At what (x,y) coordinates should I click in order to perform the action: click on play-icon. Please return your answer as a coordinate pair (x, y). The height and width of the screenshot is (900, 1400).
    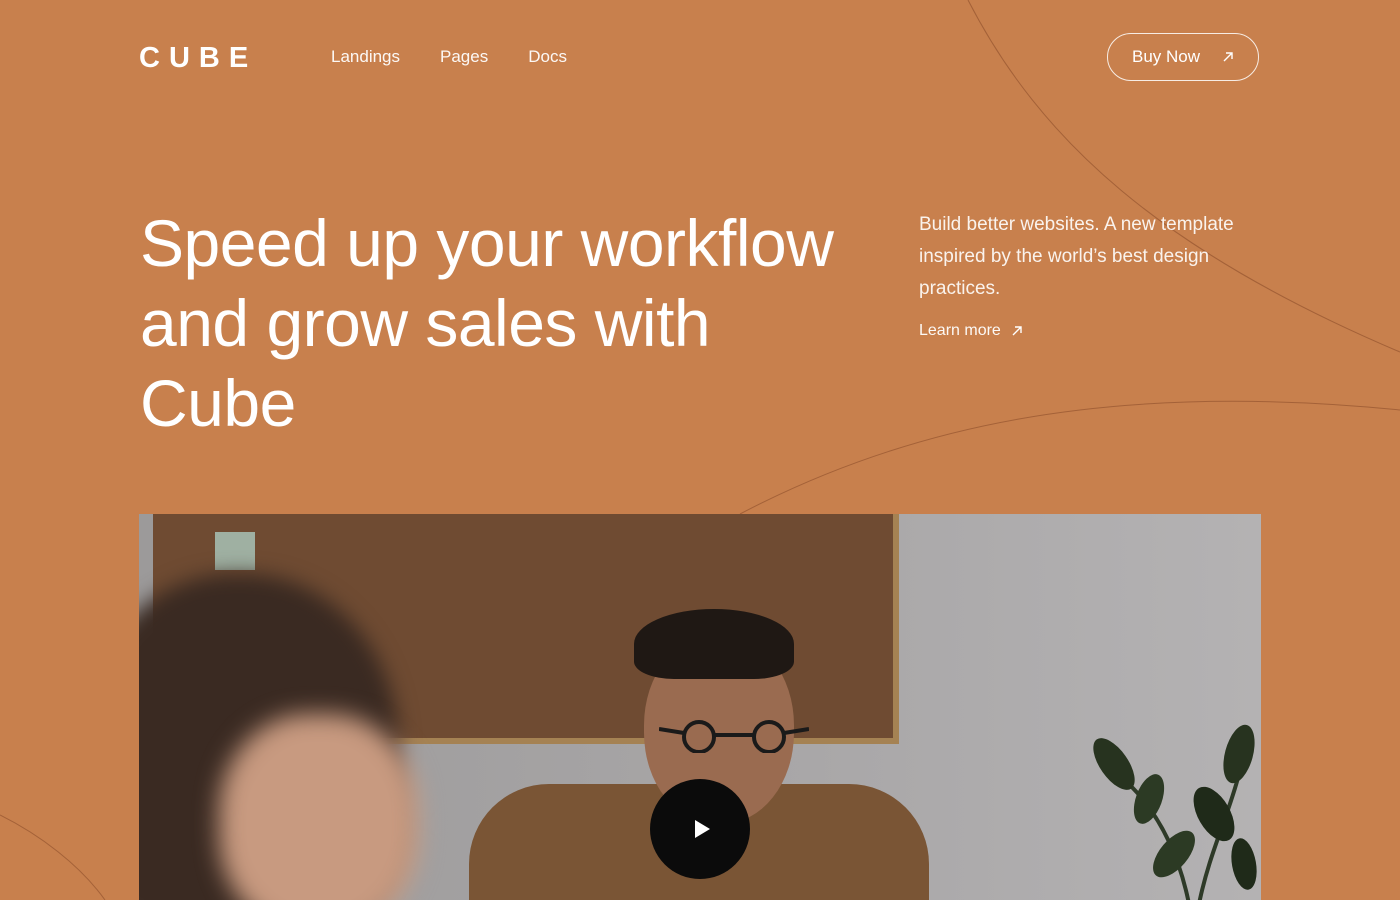
    Looking at the image, I should click on (702, 829).